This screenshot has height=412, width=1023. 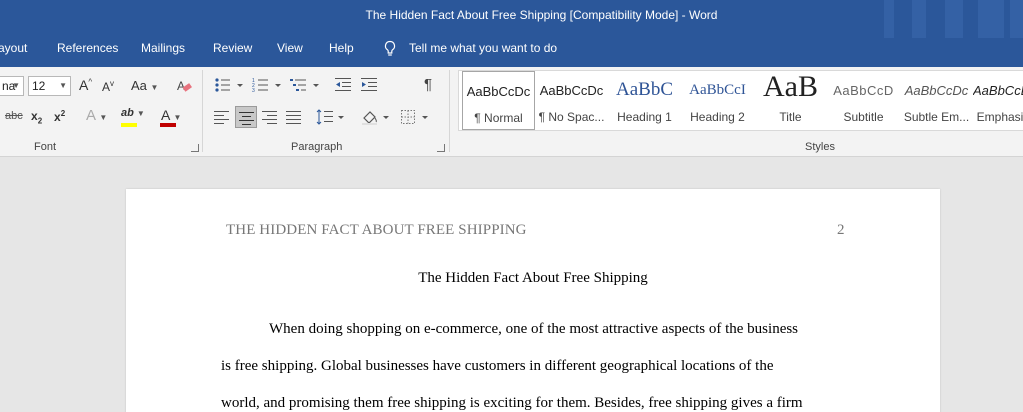 What do you see at coordinates (841, 230) in the screenshot?
I see `page-number: 2` at bounding box center [841, 230].